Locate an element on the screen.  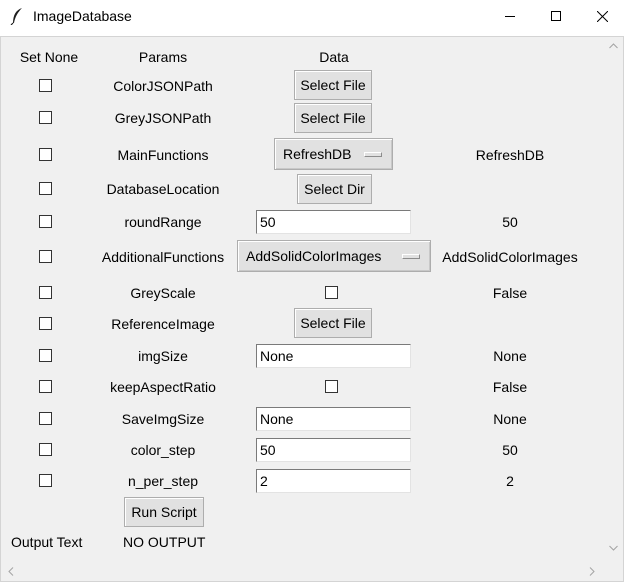
param-label-color-step: color_step is located at coordinates (163, 450).